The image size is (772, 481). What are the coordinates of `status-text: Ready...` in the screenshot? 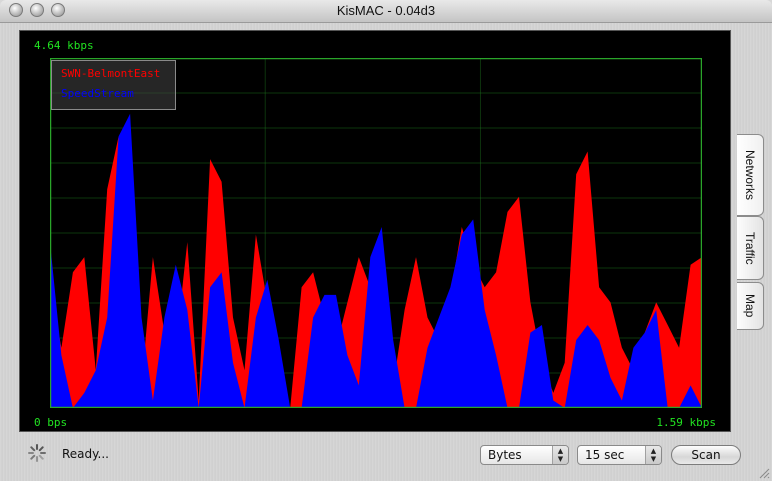 It's located at (85, 454).